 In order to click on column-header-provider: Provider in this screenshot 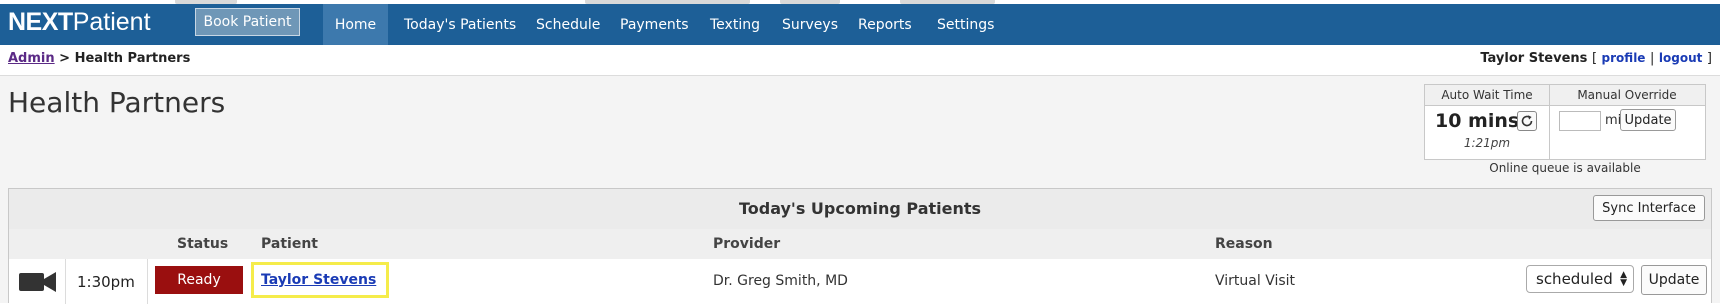, I will do `click(747, 244)`.